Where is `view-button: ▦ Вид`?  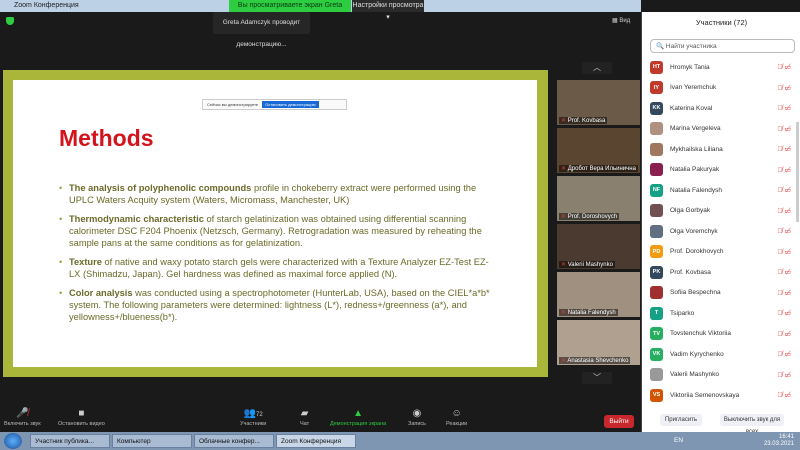
view-button: ▦ Вид is located at coordinates (621, 20).